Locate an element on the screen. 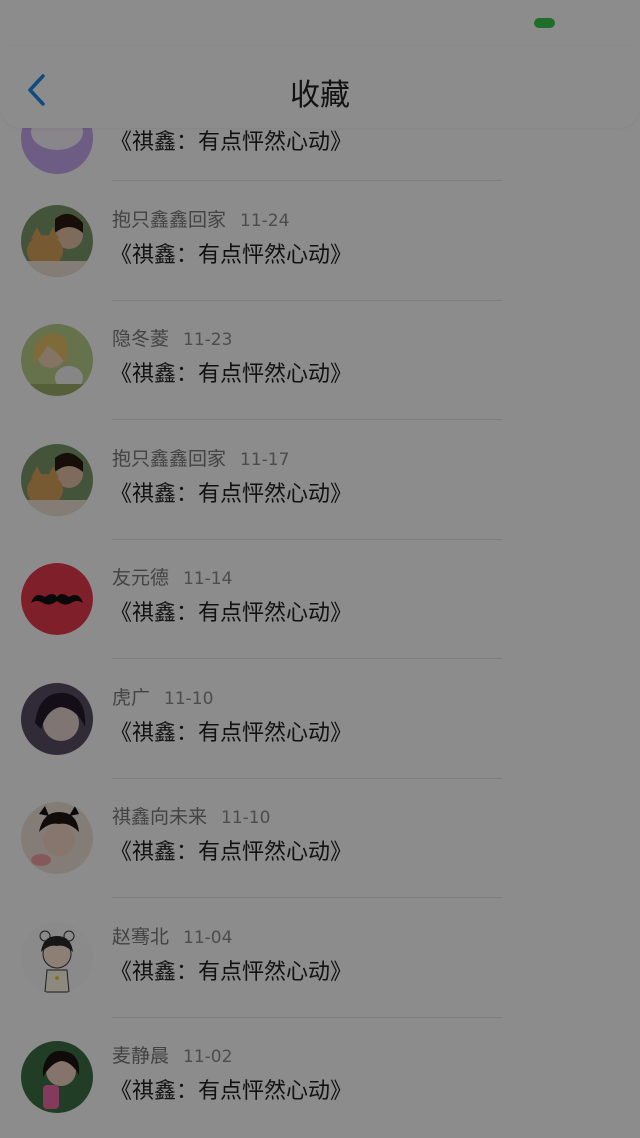 The height and width of the screenshot is (1138, 640). list-item: 麦静晨 11-02 《祺鑫：有点怦然心动》 is located at coordinates (320, 1089).